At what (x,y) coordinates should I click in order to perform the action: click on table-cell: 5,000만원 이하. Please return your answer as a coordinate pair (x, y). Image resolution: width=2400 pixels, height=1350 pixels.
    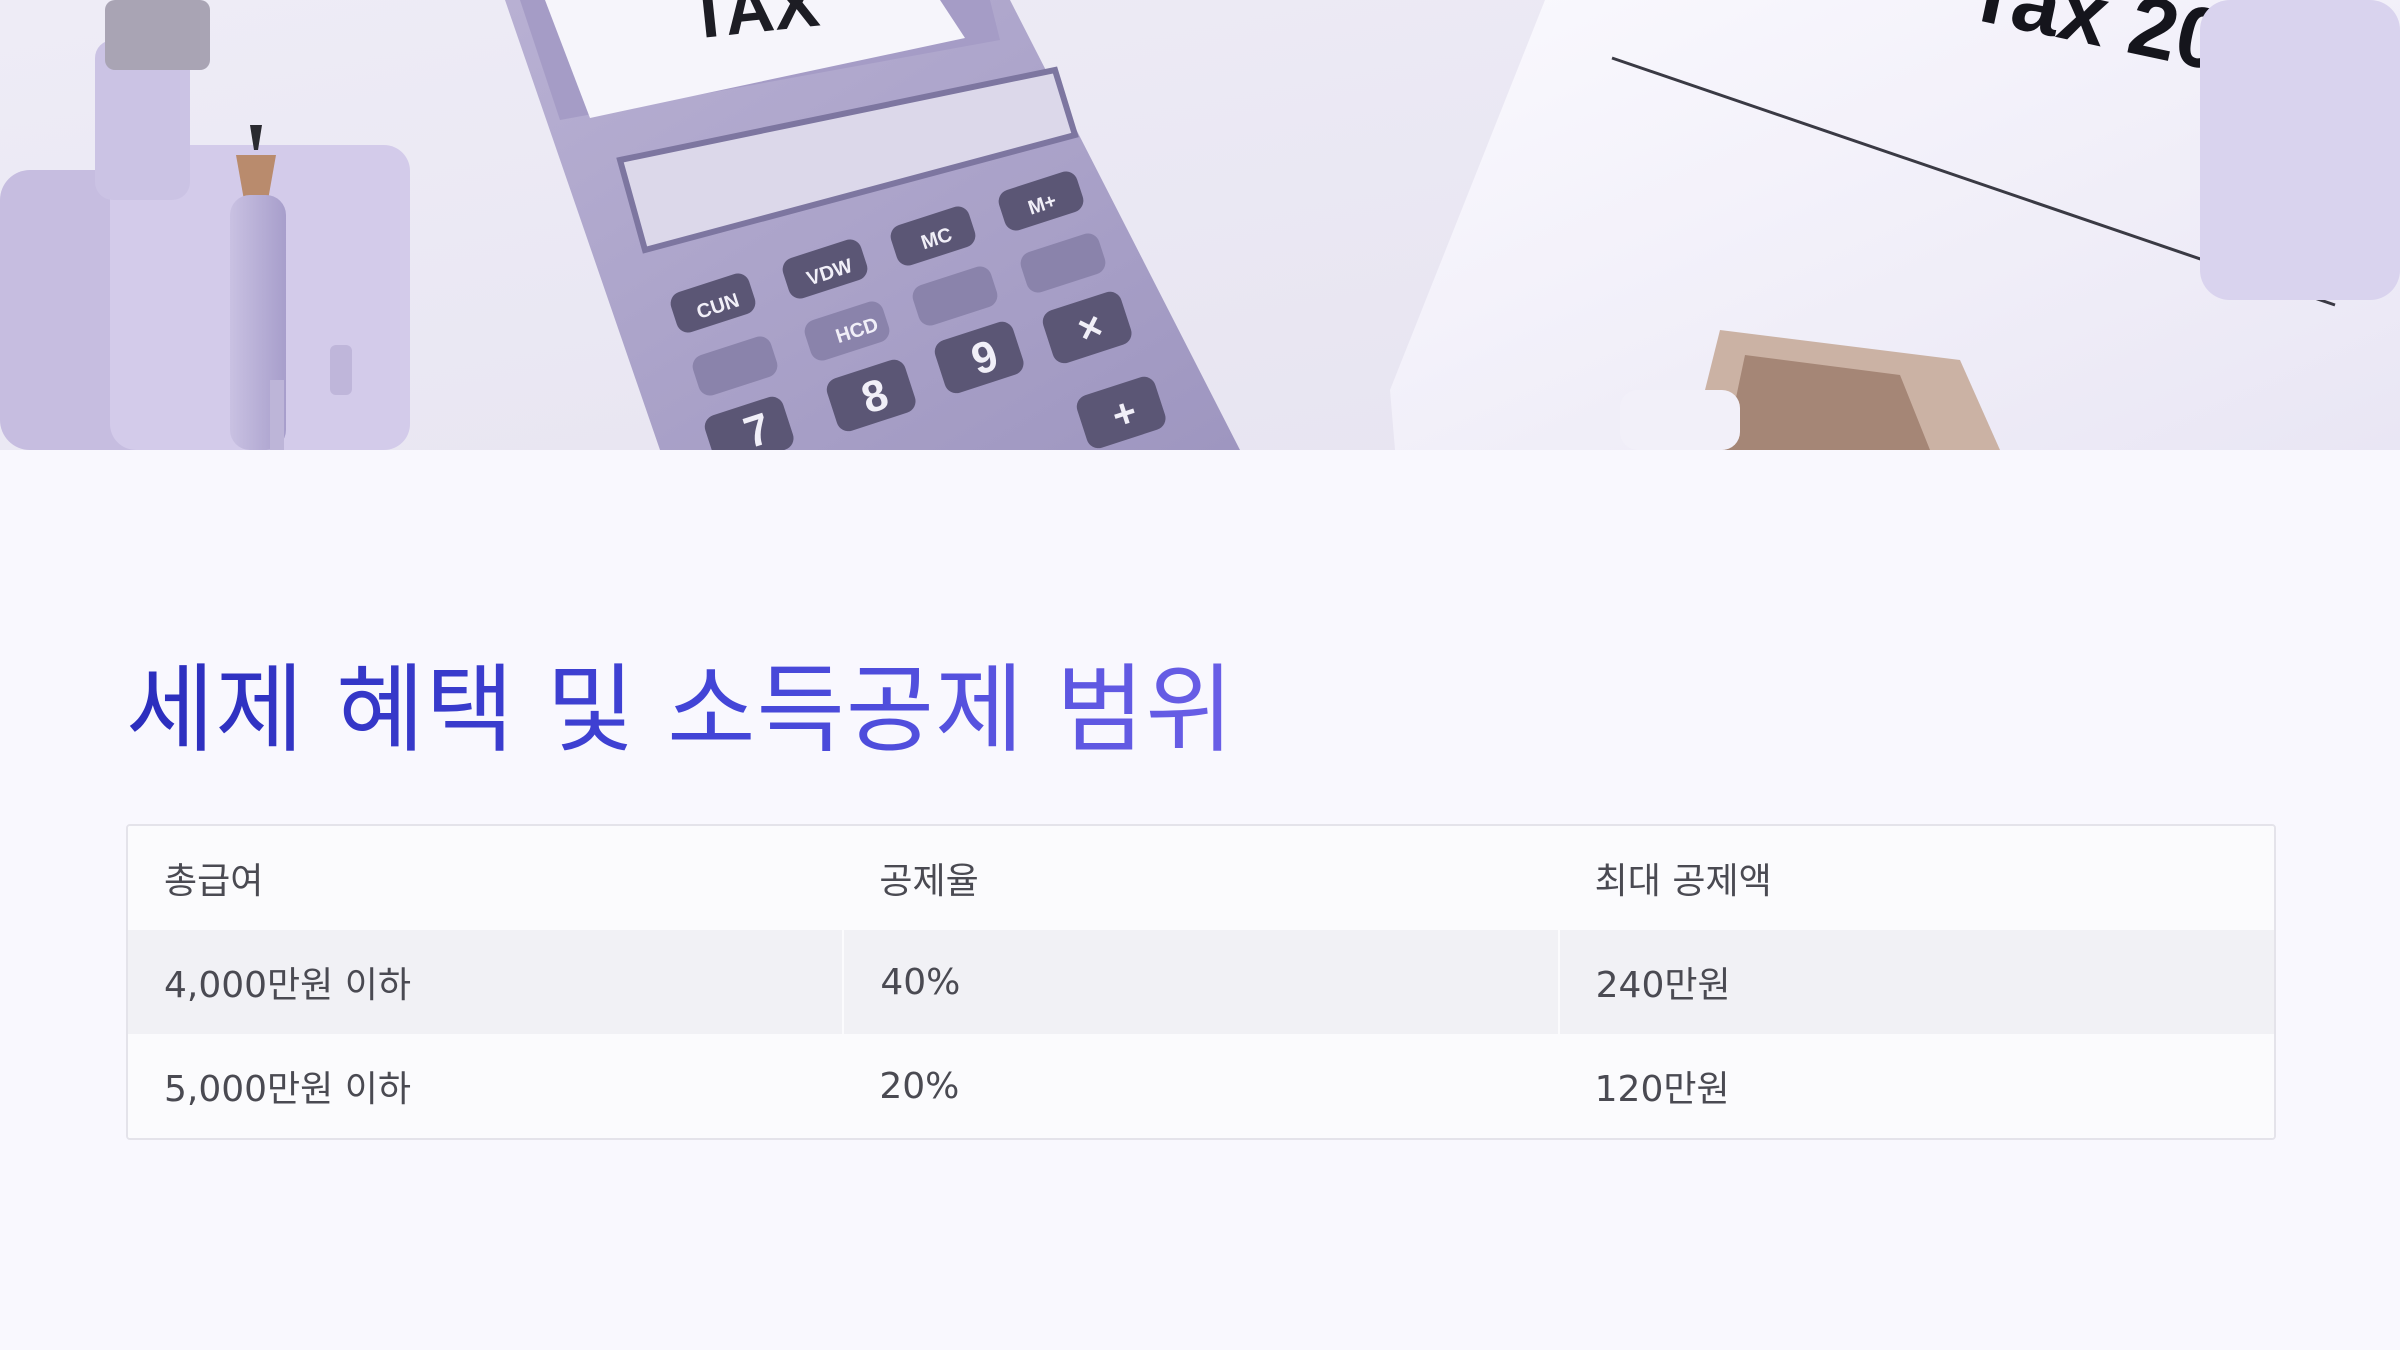
    Looking at the image, I should click on (486, 1086).